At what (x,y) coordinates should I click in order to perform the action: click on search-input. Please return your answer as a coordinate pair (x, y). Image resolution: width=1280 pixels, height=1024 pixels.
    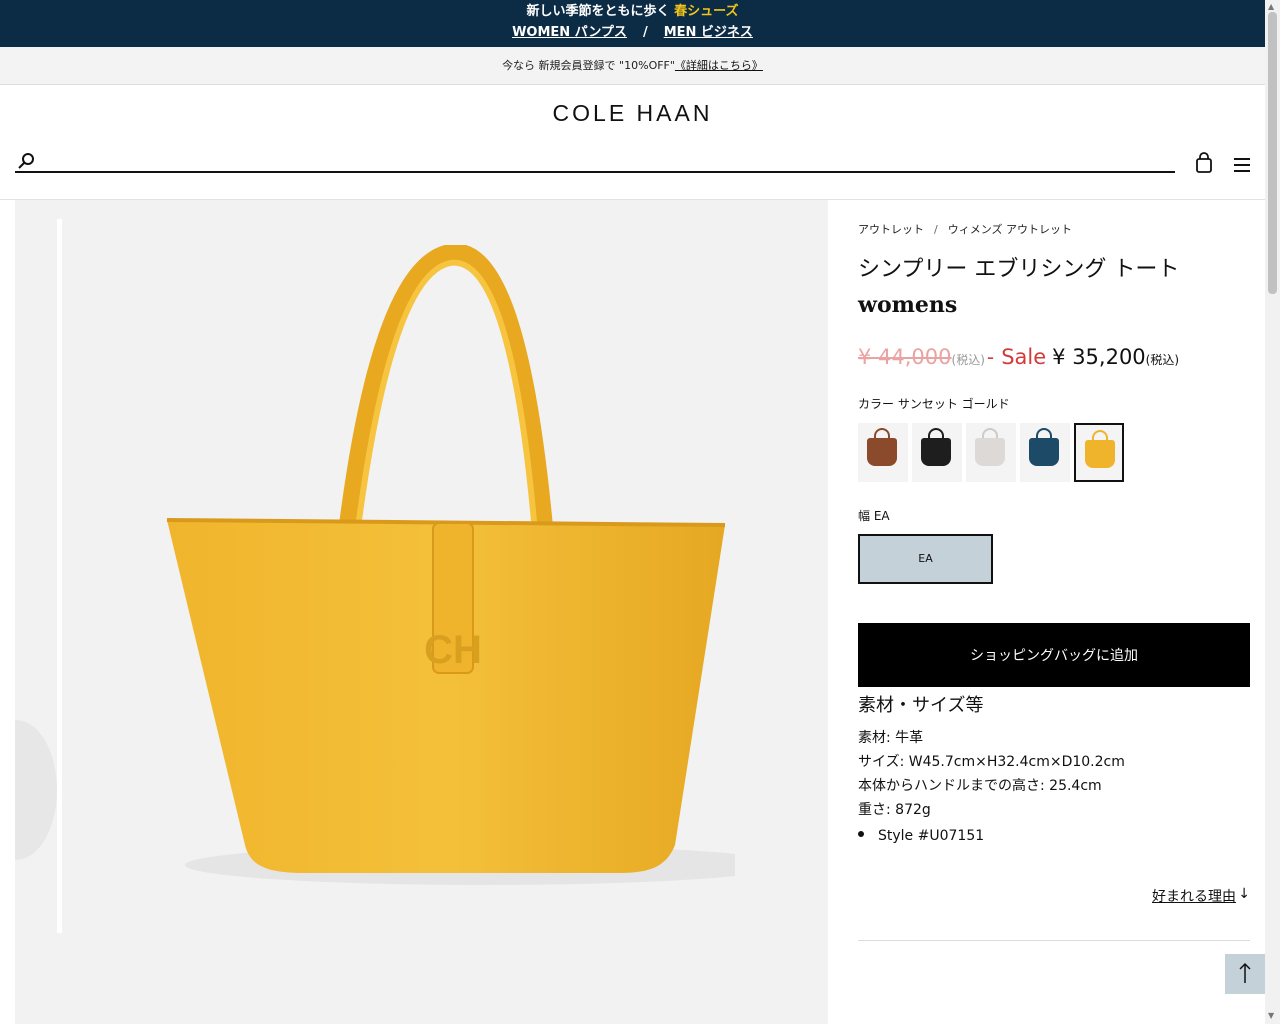
    Looking at the image, I should click on (605, 160).